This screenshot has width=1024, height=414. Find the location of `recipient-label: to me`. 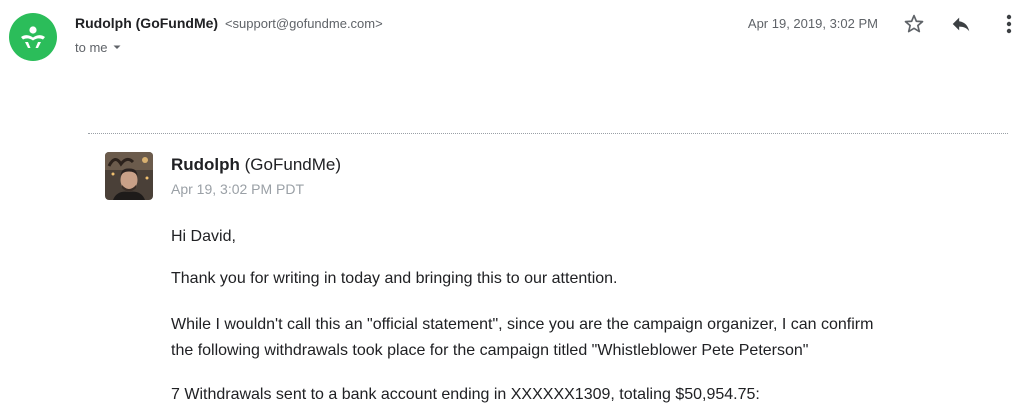

recipient-label: to me is located at coordinates (91, 47).